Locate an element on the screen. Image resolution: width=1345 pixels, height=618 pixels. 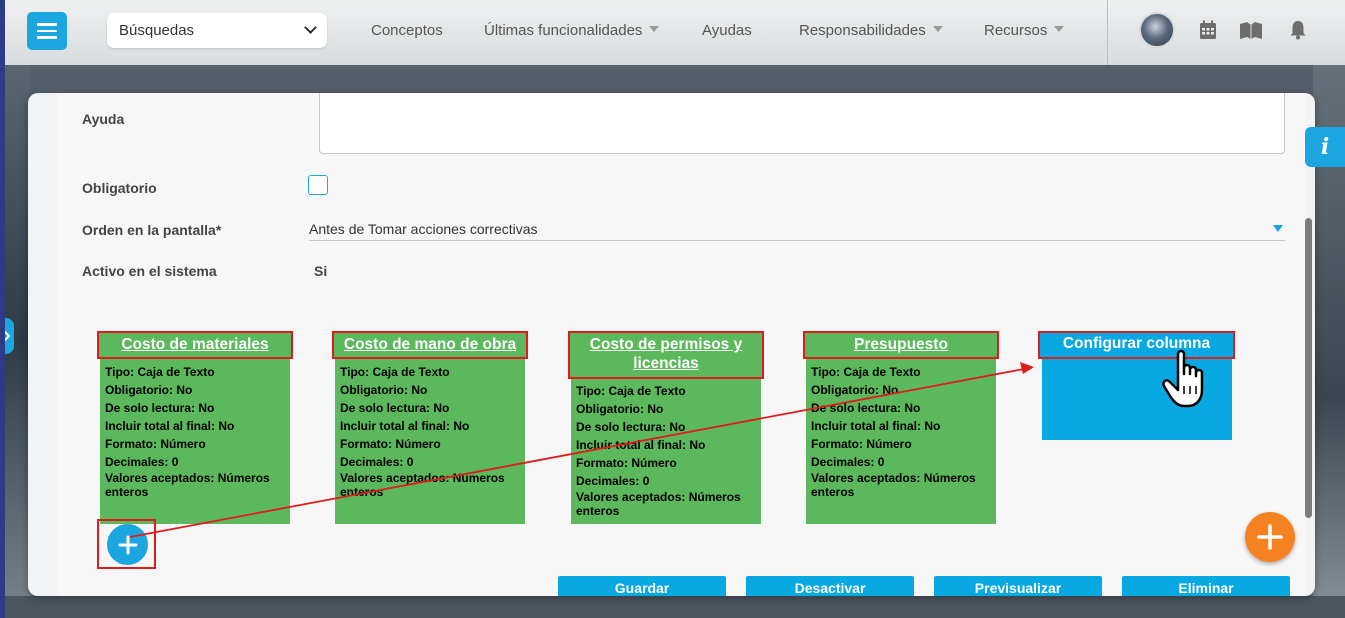
bell-icon is located at coordinates (1298, 30).